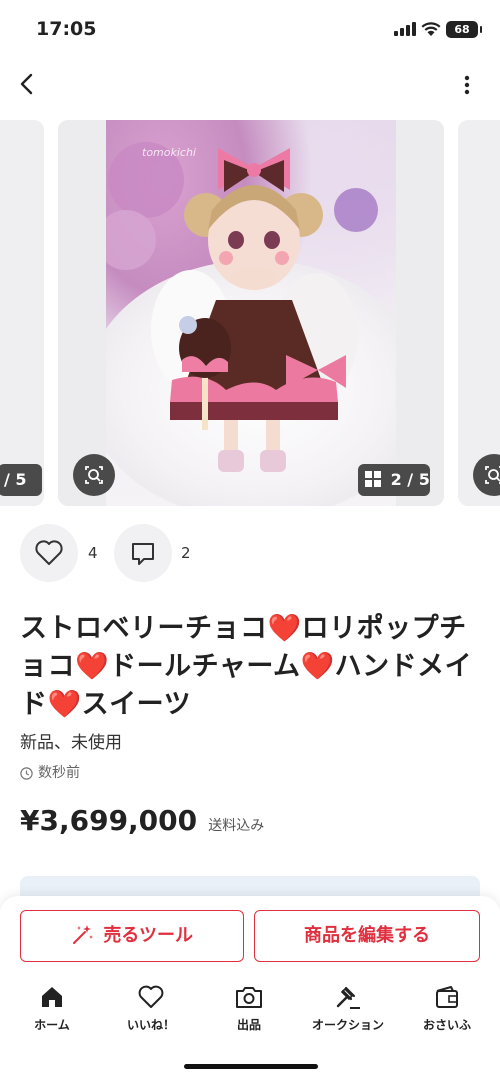 This screenshot has width=500, height=1080. I want to click on camera-icon, so click(249, 997).